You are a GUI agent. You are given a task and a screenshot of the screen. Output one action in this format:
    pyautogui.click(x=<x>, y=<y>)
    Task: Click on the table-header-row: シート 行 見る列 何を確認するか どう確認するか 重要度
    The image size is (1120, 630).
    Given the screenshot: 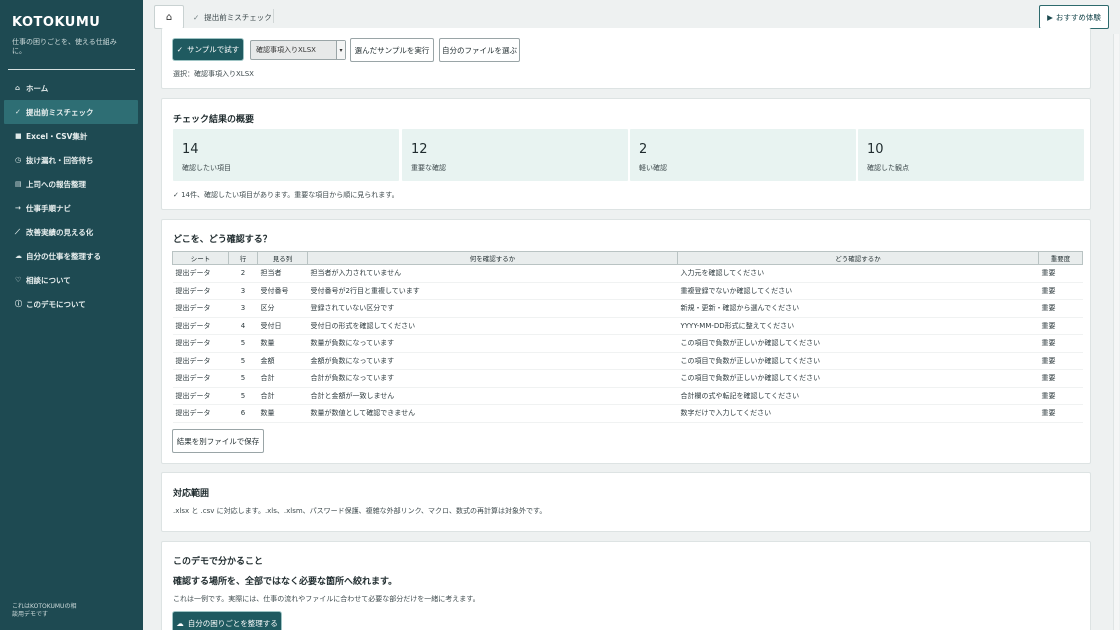 What is the action you would take?
    pyautogui.click(x=627, y=258)
    